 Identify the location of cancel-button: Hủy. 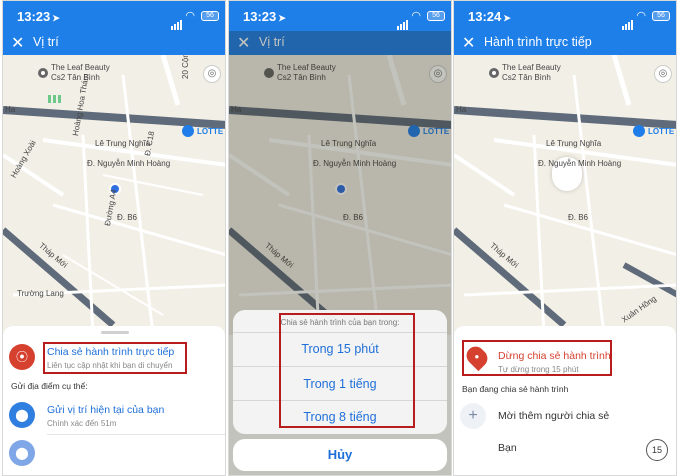
(340, 455).